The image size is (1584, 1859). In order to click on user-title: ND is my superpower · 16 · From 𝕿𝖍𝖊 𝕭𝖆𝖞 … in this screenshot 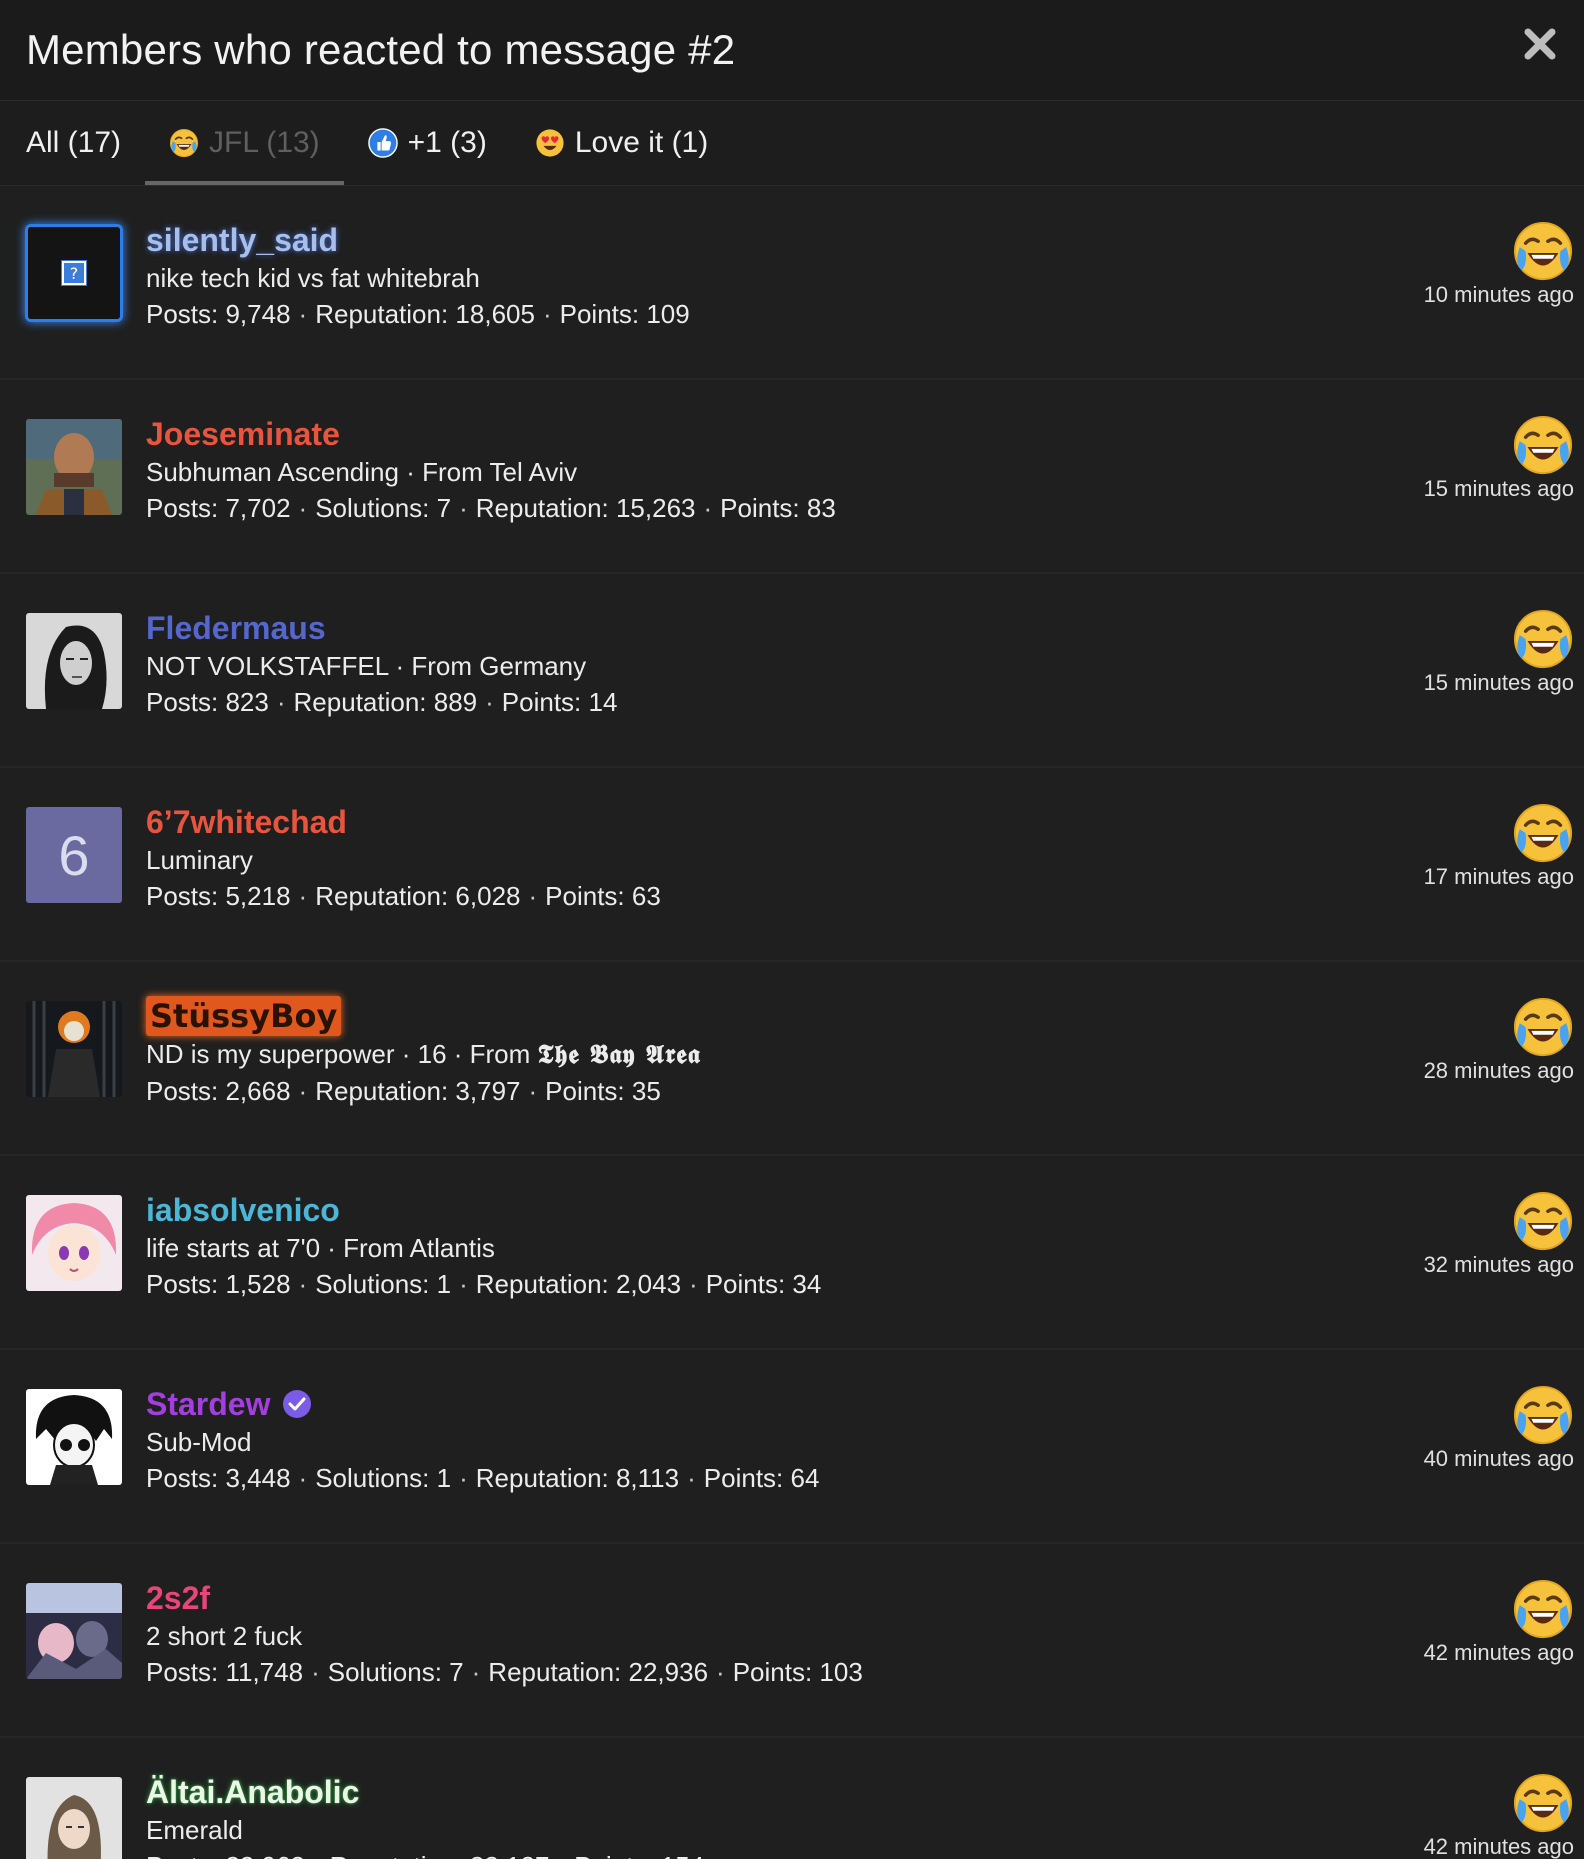, I will do `click(423, 1054)`.